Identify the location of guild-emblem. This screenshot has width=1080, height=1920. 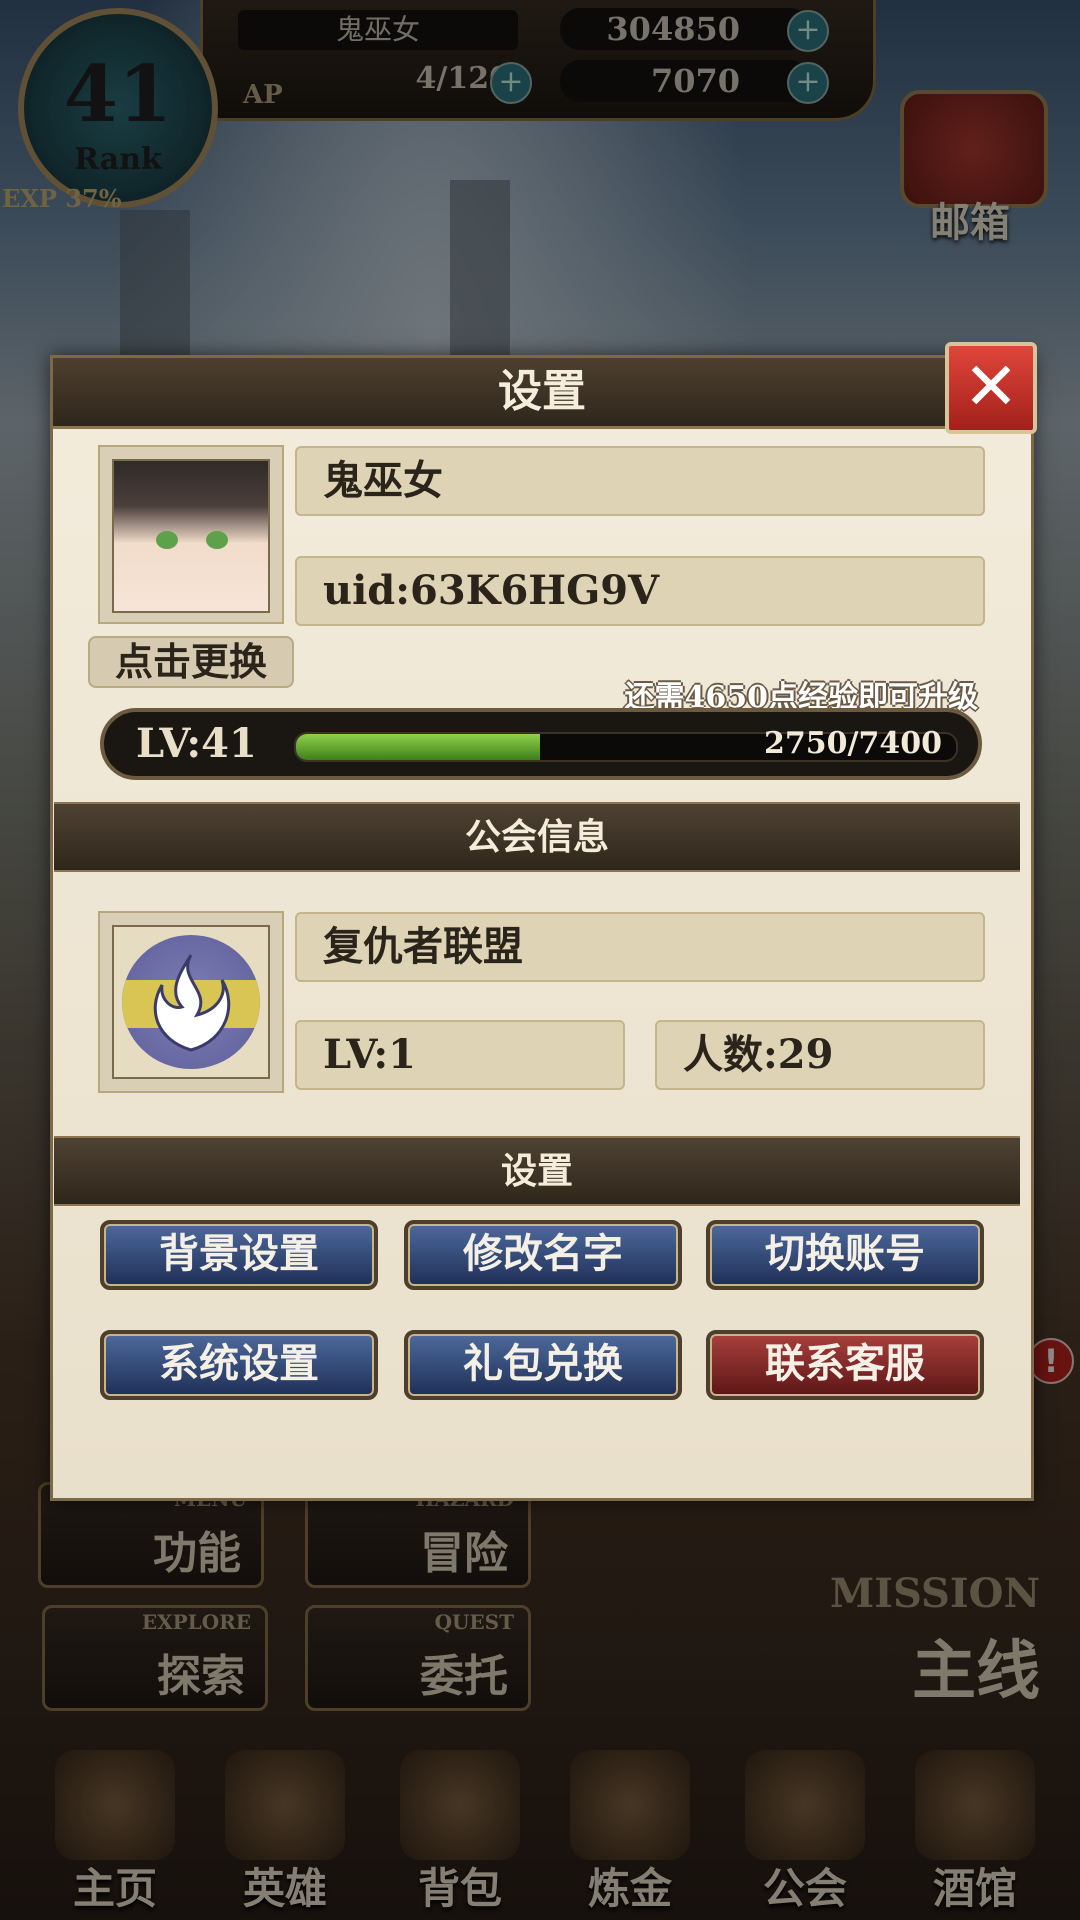
(191, 1002).